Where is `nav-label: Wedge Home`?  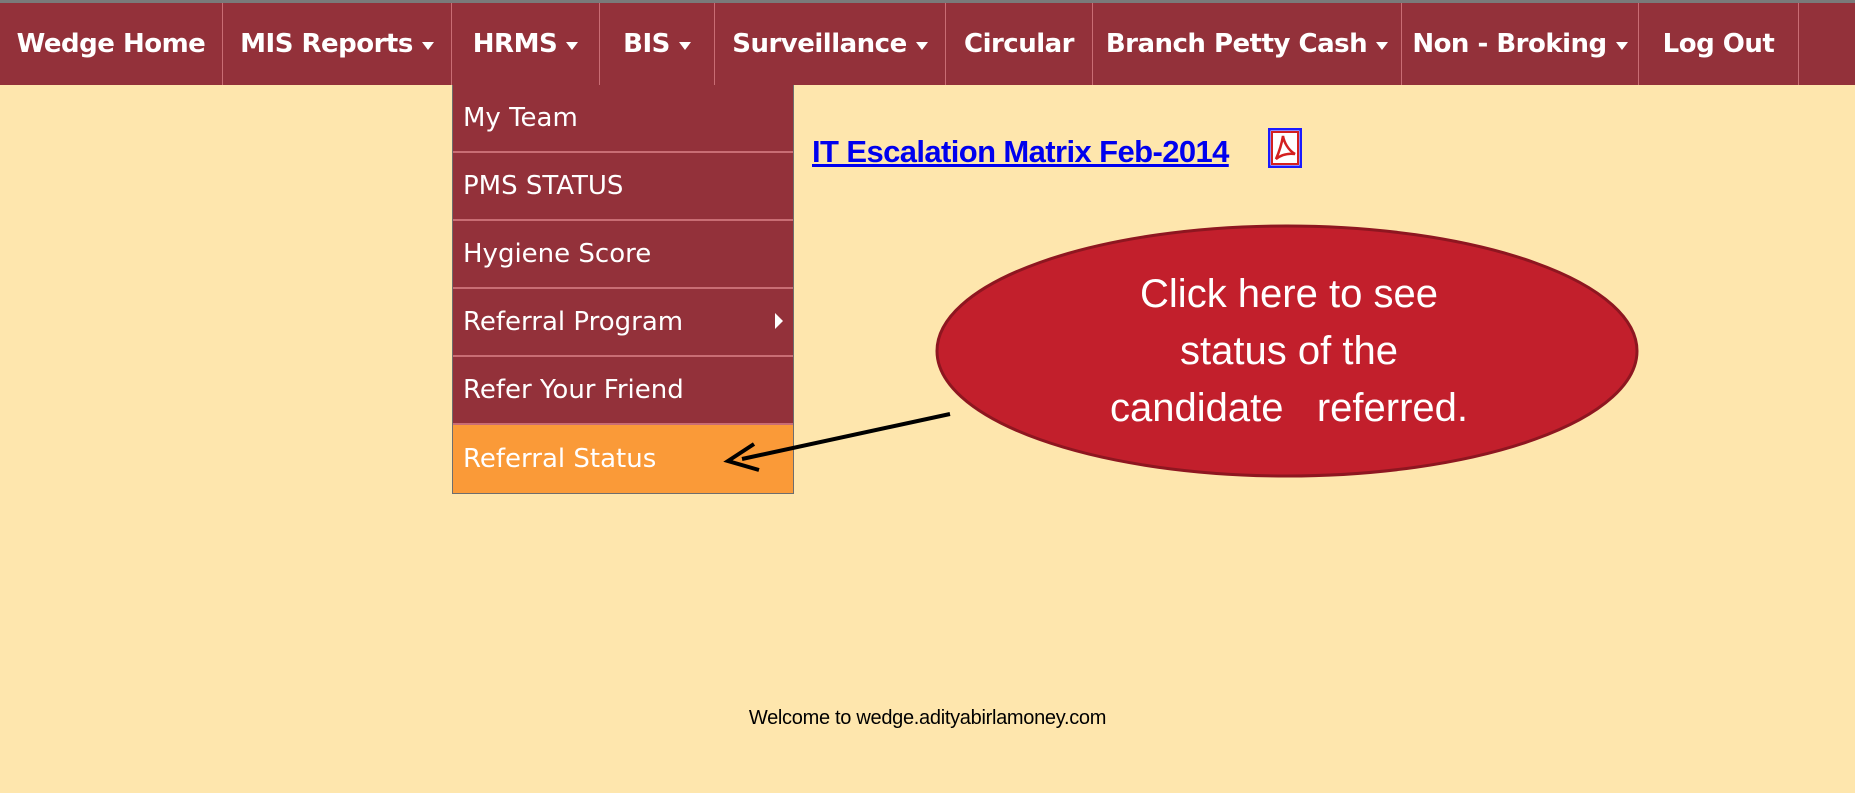 nav-label: Wedge Home is located at coordinates (111, 44).